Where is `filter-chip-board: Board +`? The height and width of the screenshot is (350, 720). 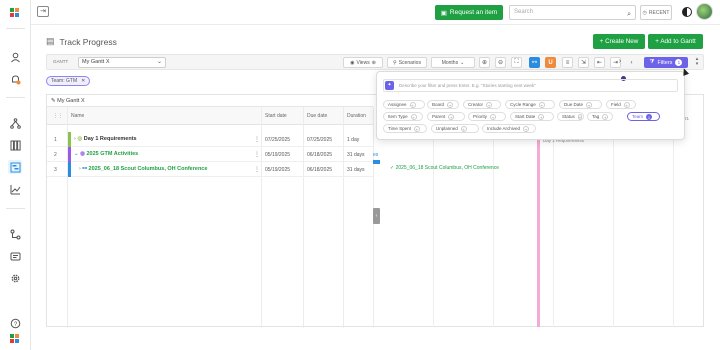 filter-chip-board: Board + is located at coordinates (443, 104).